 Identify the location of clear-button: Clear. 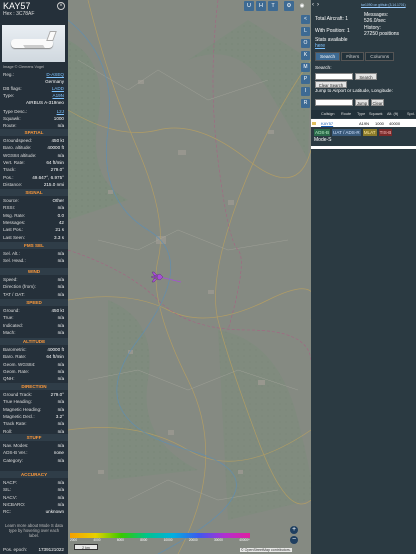
(377, 102).